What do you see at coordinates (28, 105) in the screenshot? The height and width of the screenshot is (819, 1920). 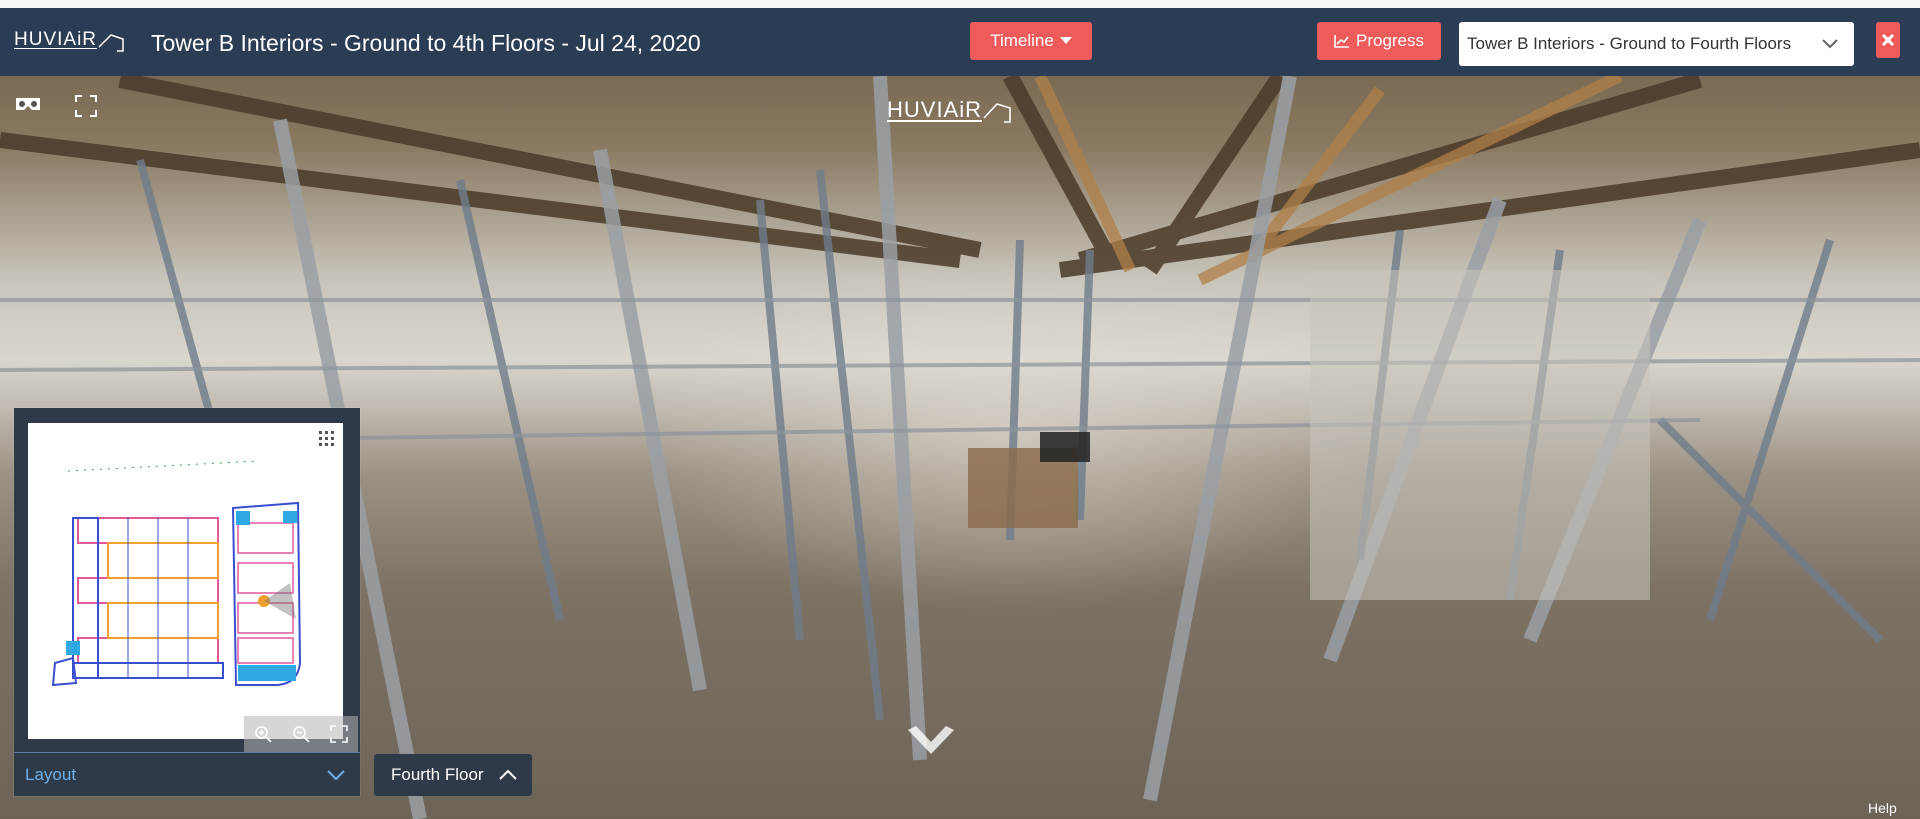 I see `vr-headset-icon` at bounding box center [28, 105].